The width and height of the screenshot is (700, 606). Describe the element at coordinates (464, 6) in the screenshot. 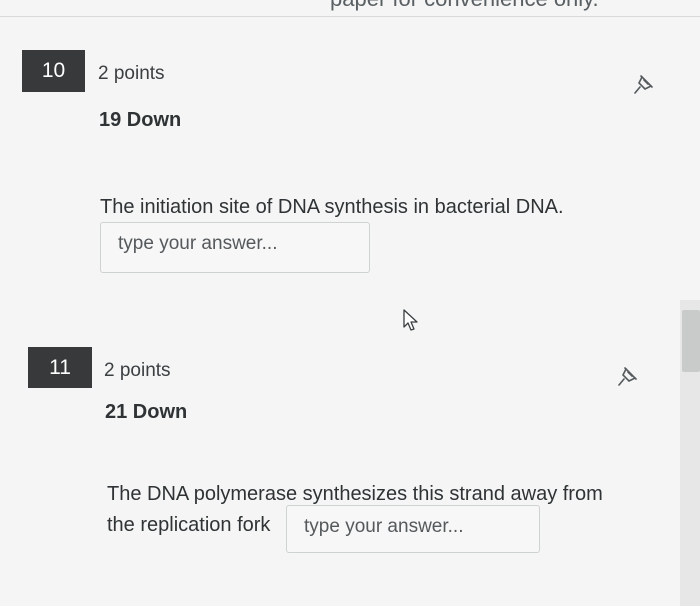

I see `header-partial-text: paper for convenience only.` at that location.